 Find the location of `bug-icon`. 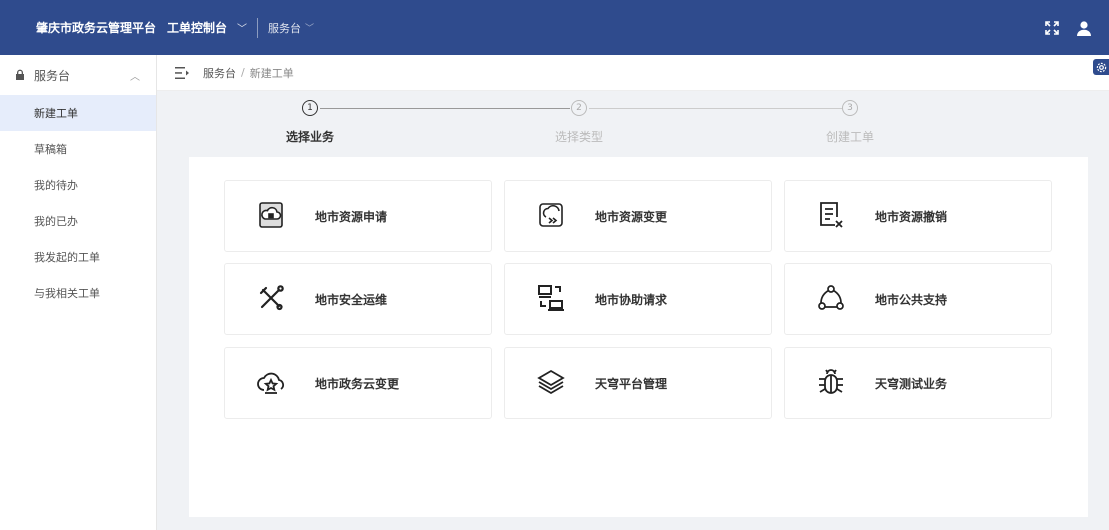

bug-icon is located at coordinates (831, 382).